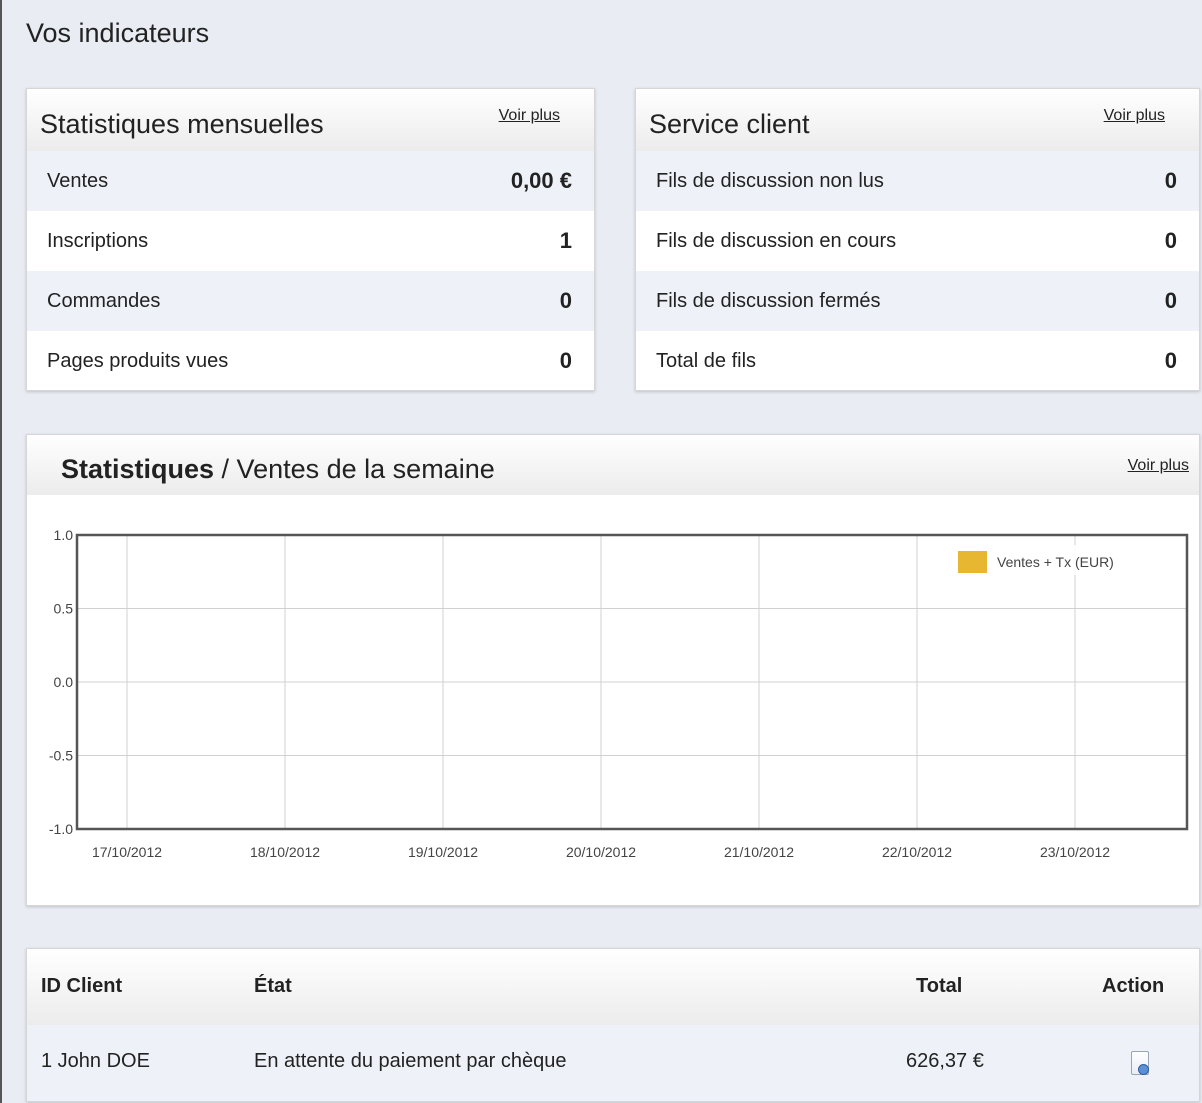 Image resolution: width=1202 pixels, height=1103 pixels. I want to click on weekly-sales-title: Statistiques / Ventes de la semaine, so click(278, 469).